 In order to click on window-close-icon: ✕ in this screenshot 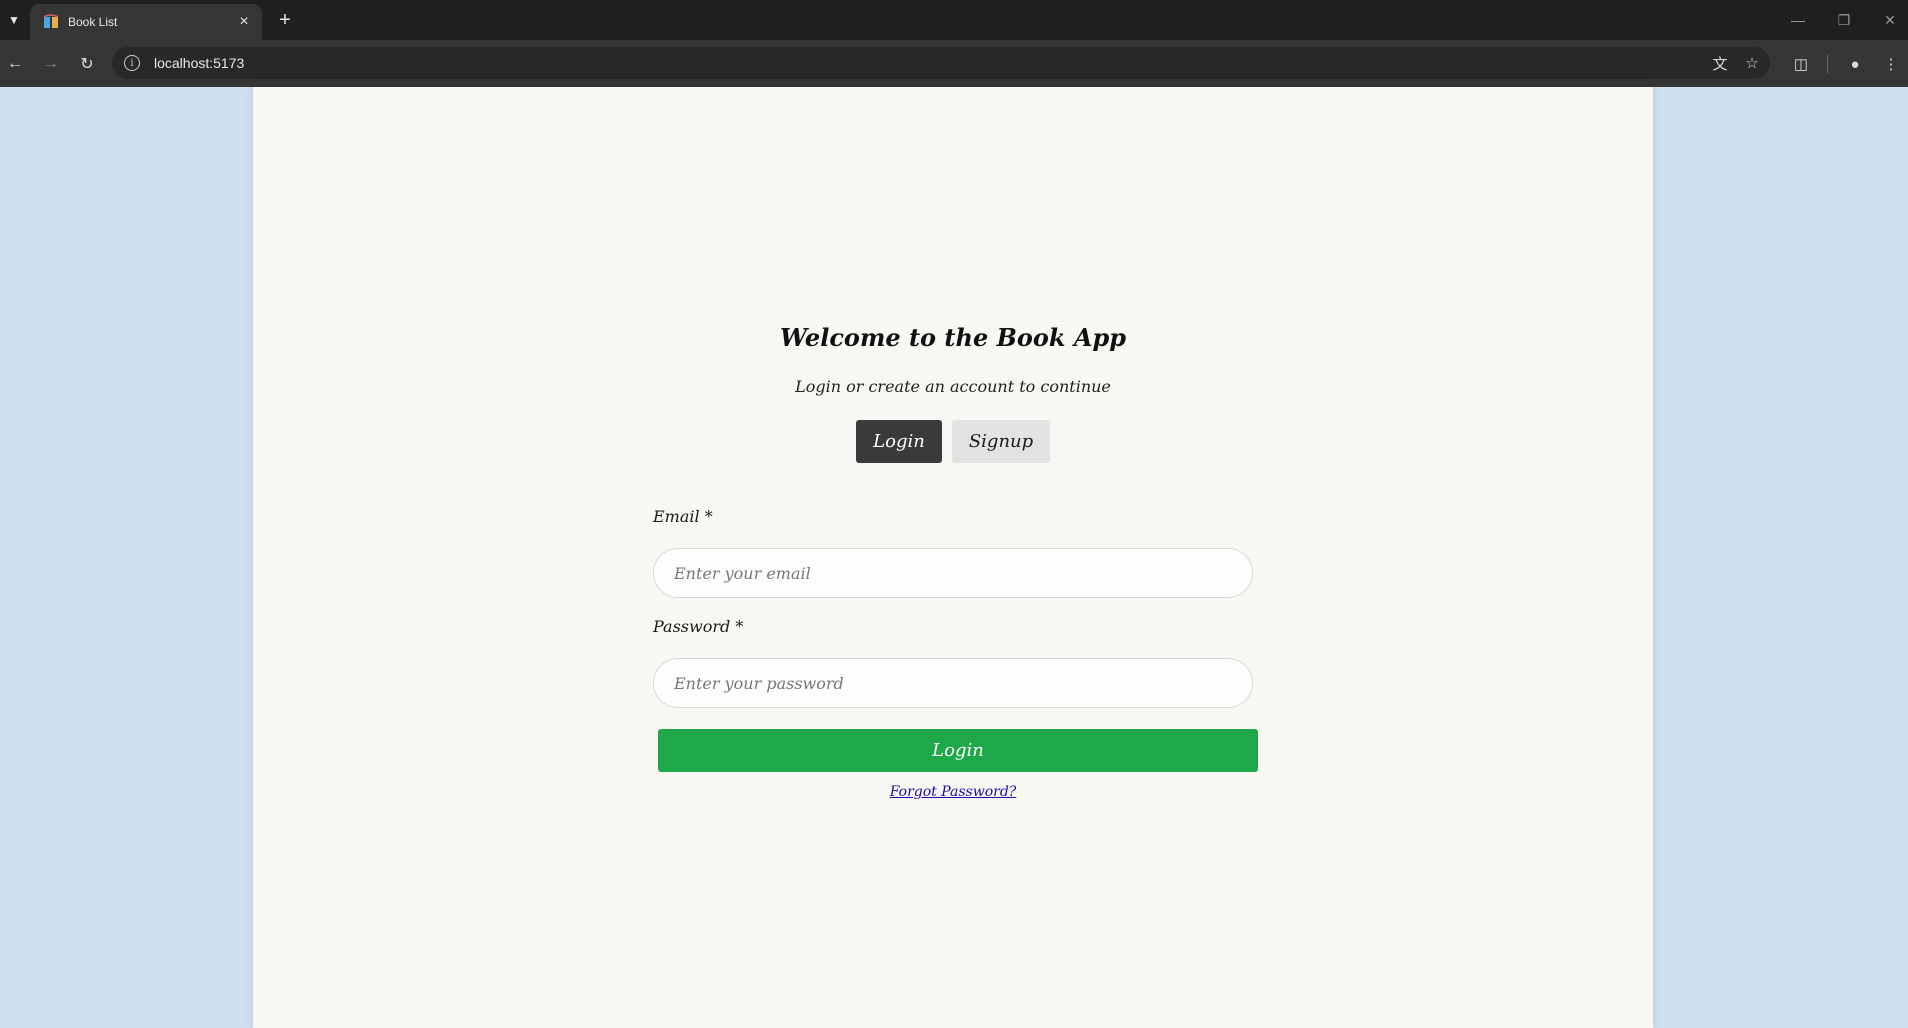, I will do `click(1890, 20)`.